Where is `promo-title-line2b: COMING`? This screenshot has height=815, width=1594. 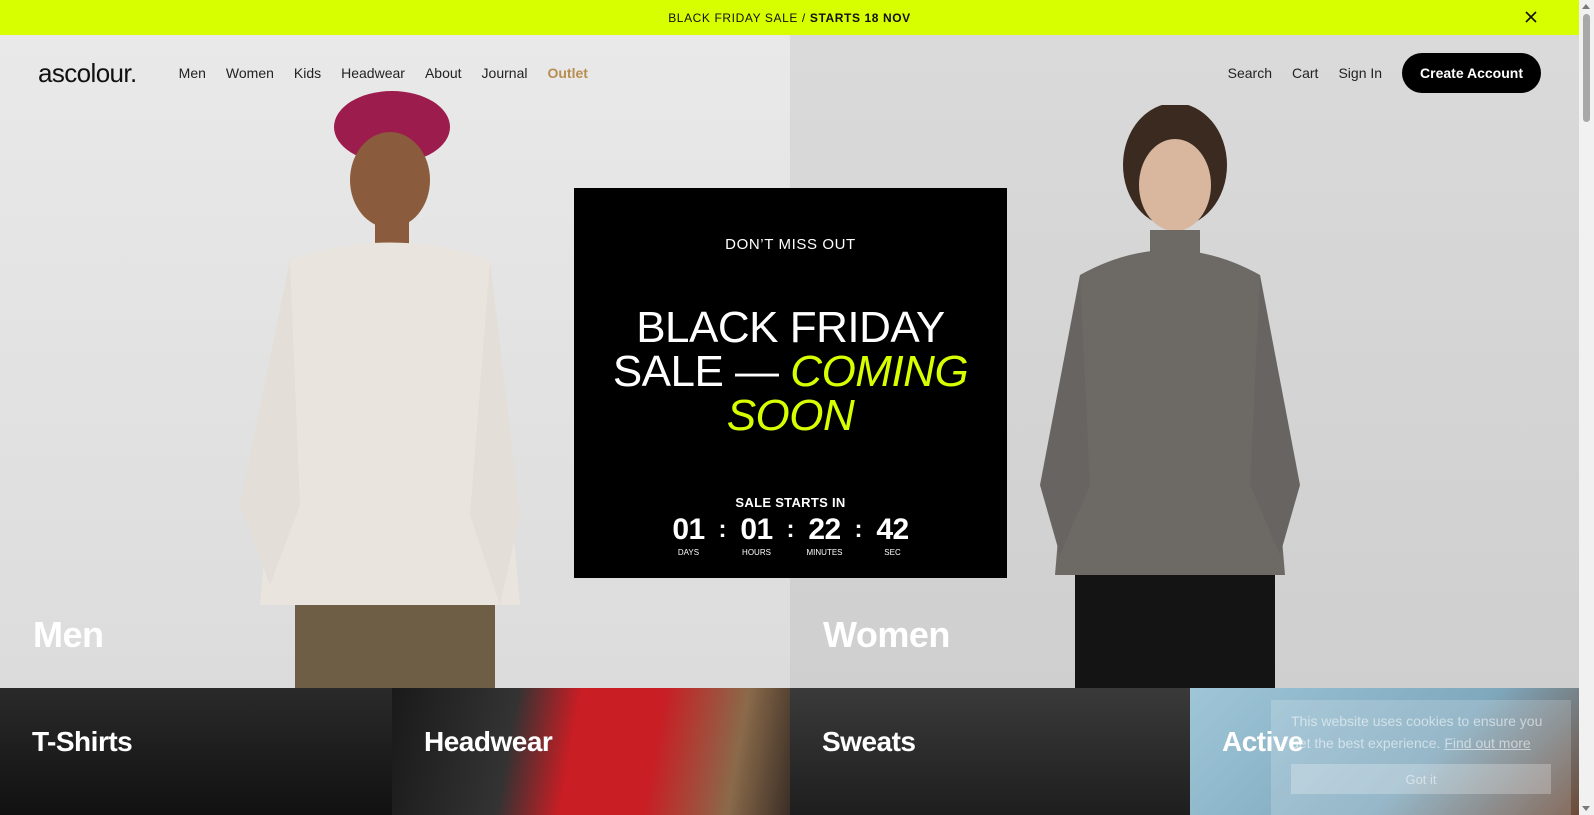
promo-title-line2b: COMING is located at coordinates (879, 371).